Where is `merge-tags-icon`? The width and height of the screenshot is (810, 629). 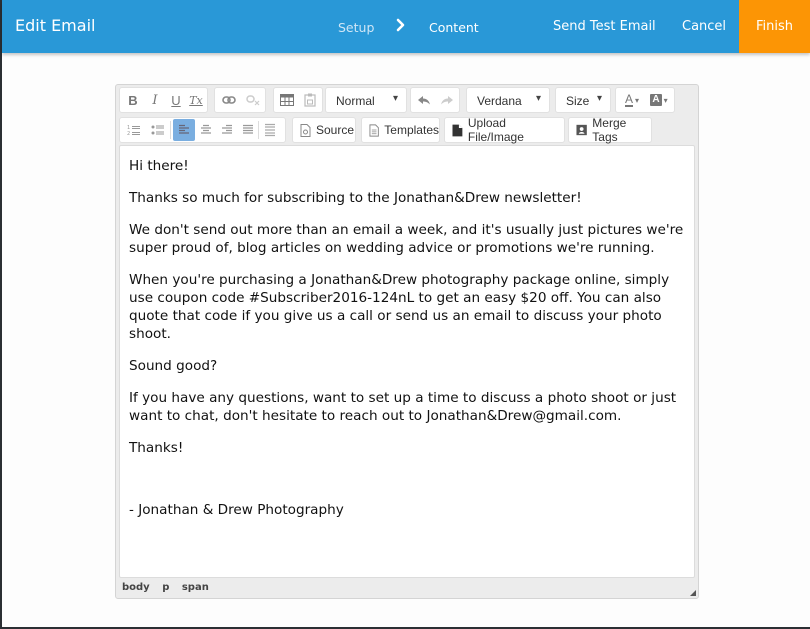 merge-tags-icon is located at coordinates (581, 130).